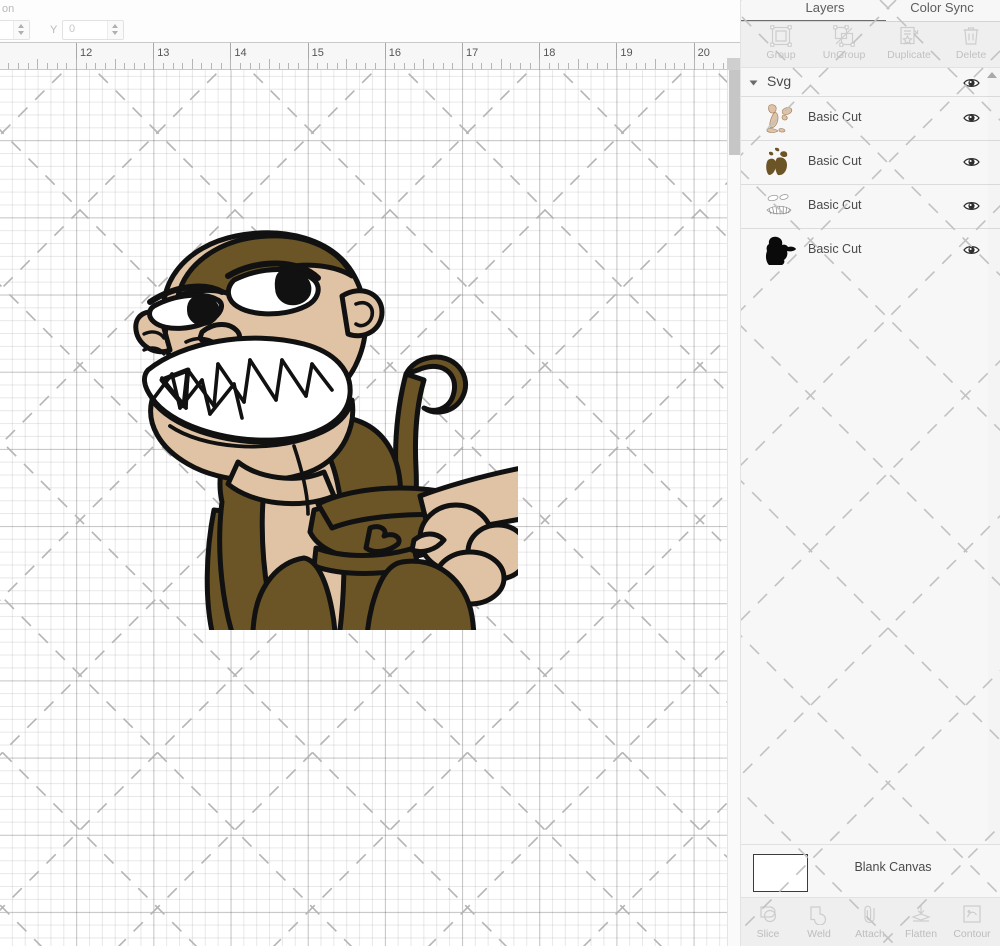 Image resolution: width=1000 pixels, height=946 pixels. Describe the element at coordinates (780, 251) in the screenshot. I see `outline-silhouette-thumb` at that location.